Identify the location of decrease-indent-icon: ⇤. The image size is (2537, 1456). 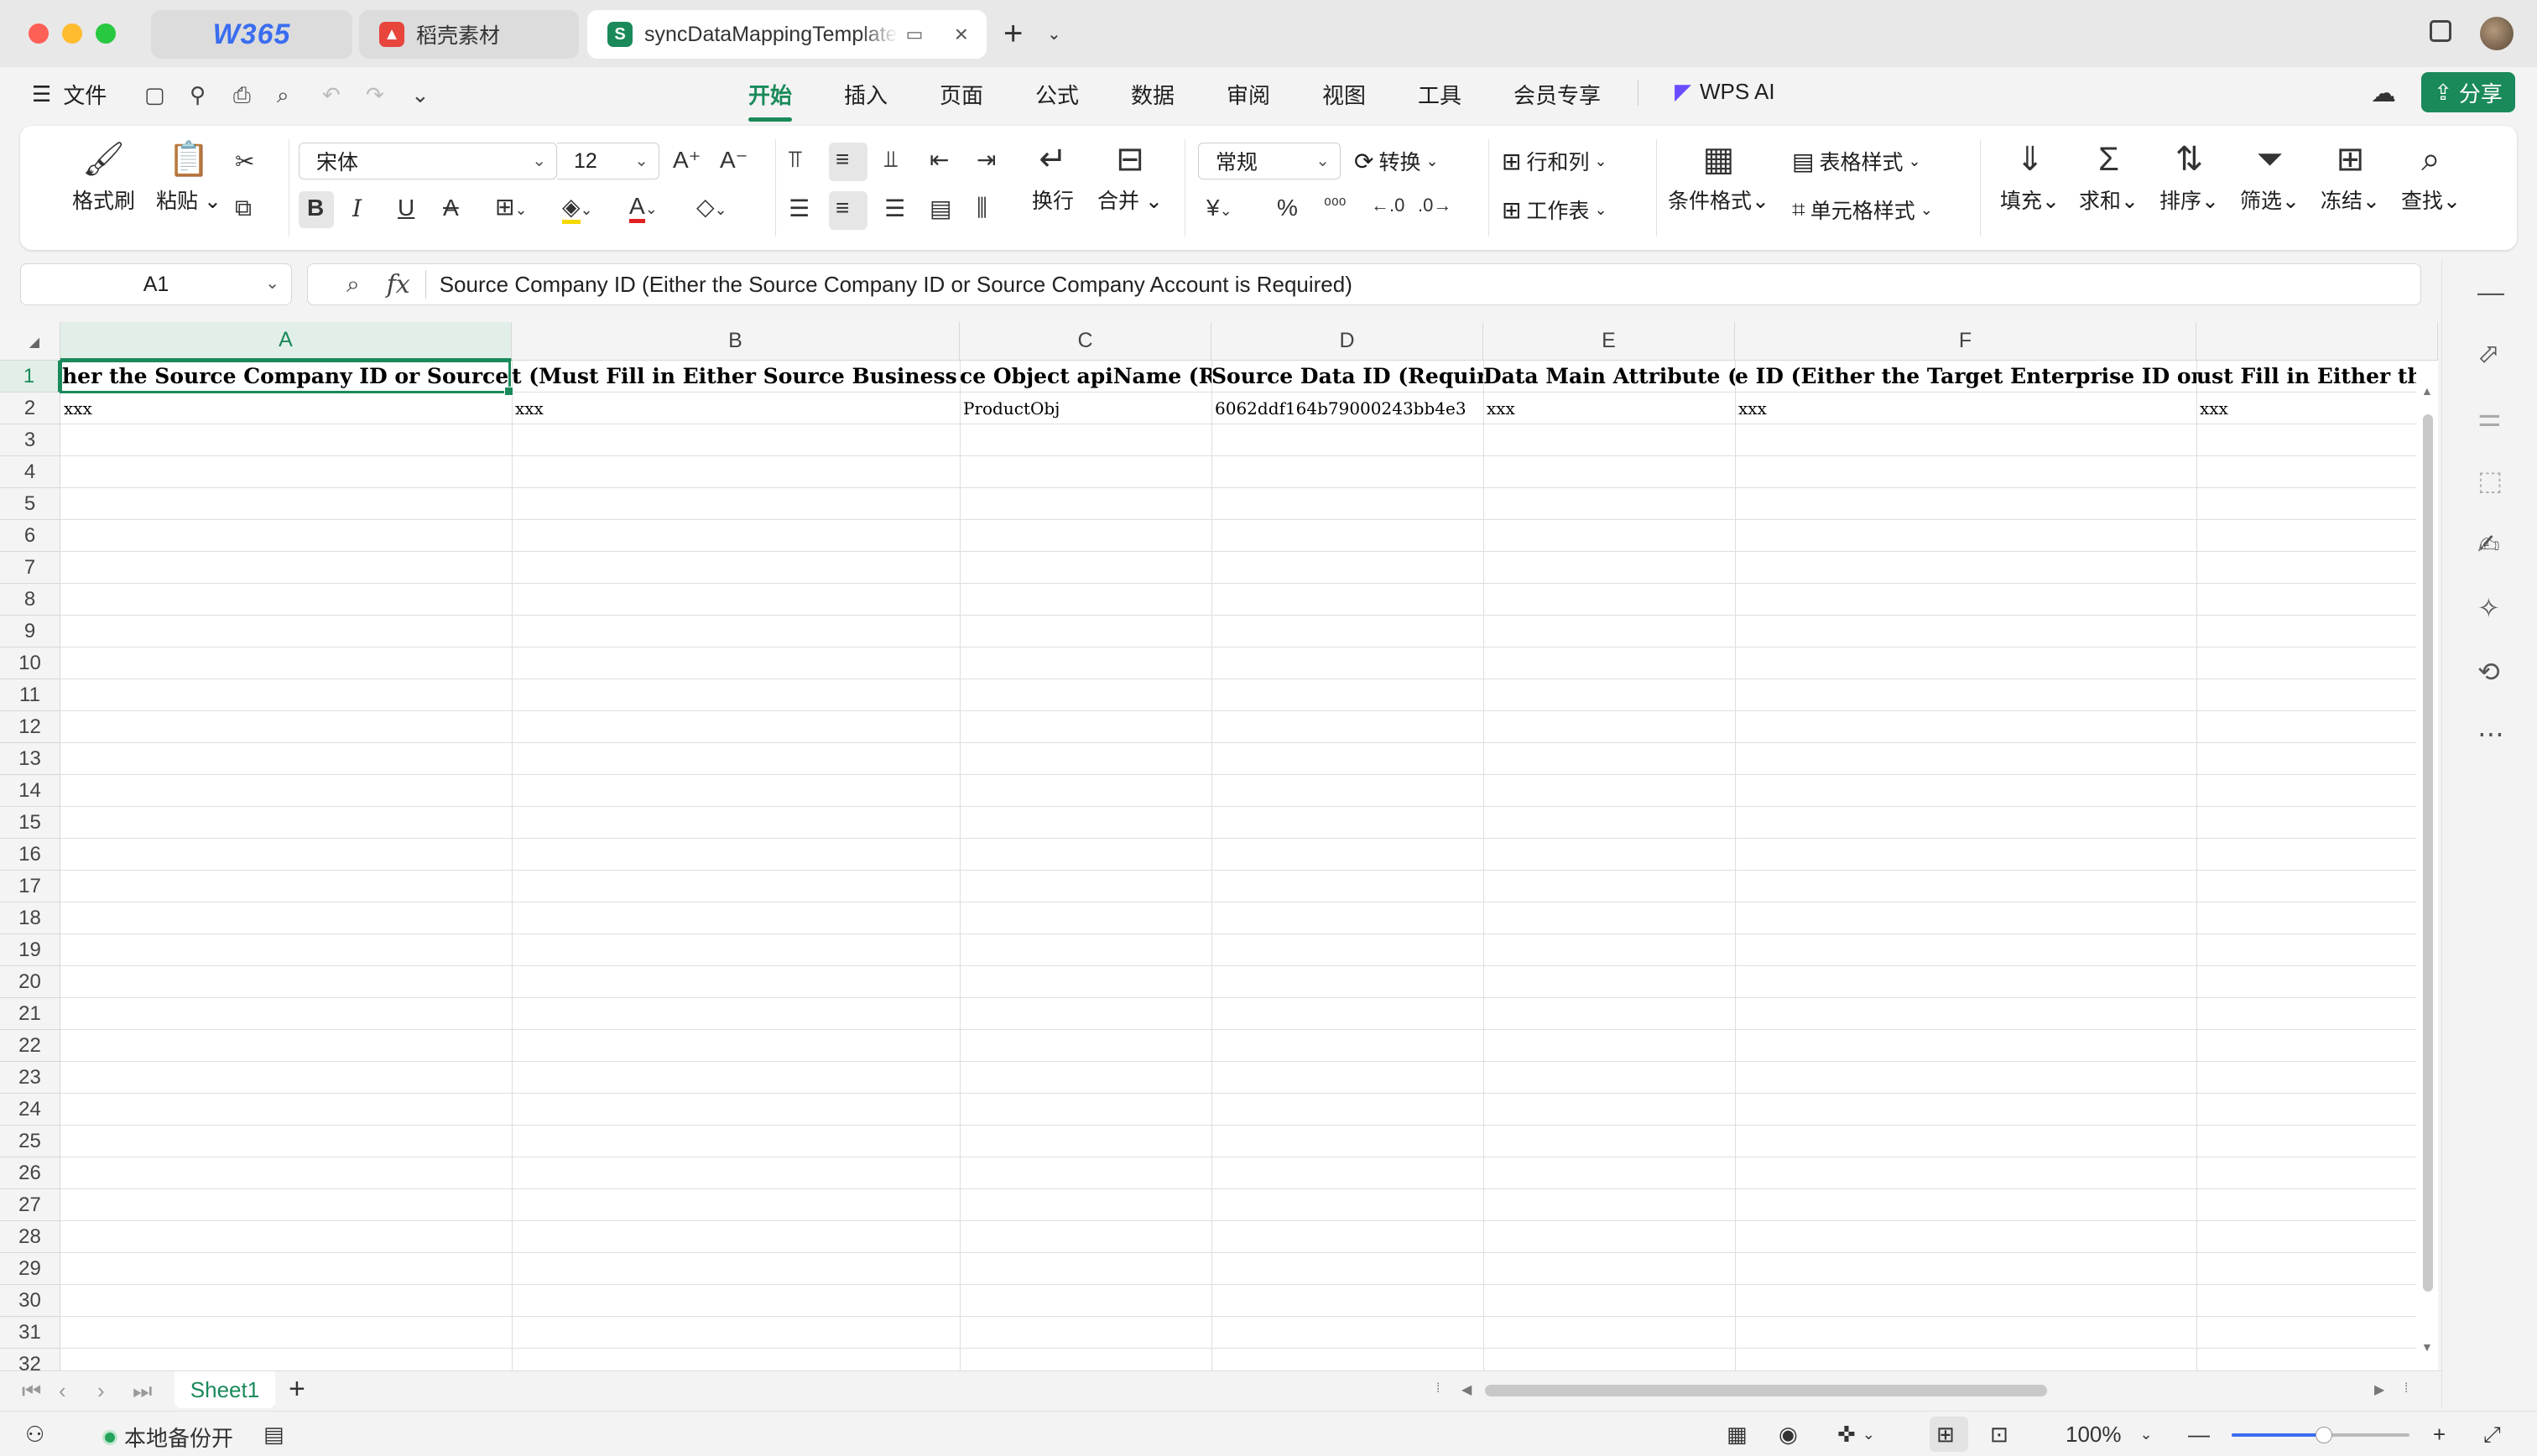
(939, 160).